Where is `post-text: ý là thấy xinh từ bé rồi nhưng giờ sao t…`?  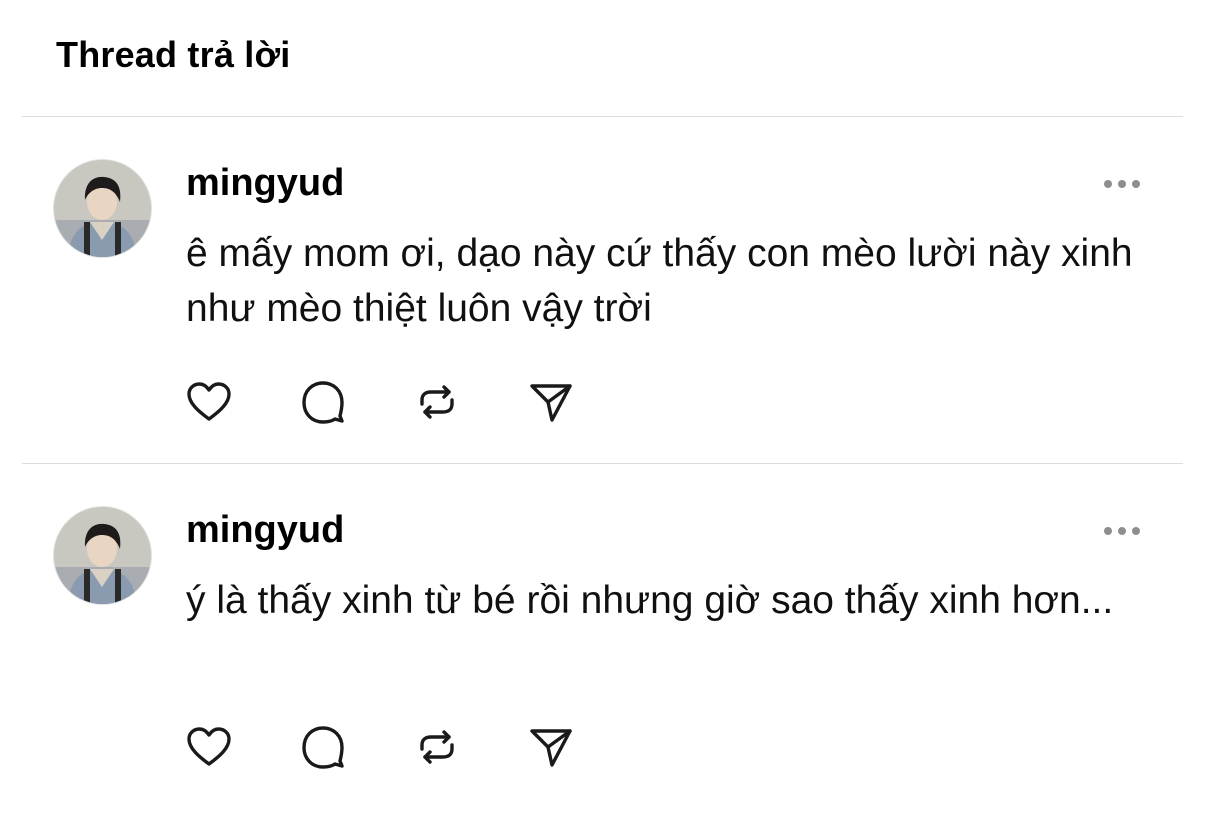
post-text: ý là thấy xinh từ bé rồi nhưng giờ sao t… is located at coordinates (650, 600).